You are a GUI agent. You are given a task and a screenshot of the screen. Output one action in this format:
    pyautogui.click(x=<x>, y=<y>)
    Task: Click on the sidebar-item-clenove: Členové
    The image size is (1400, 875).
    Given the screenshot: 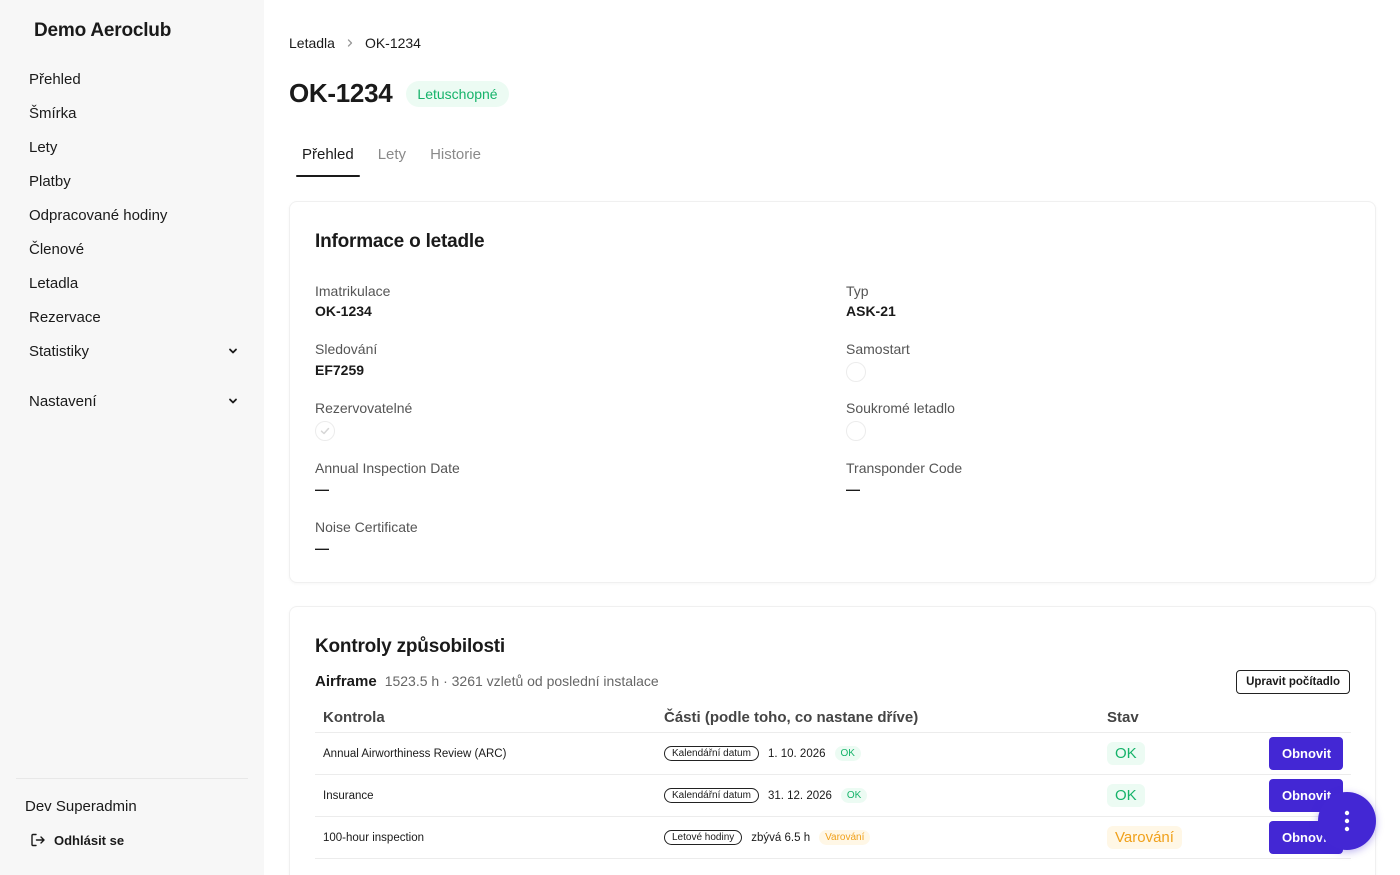 What is the action you would take?
    pyautogui.click(x=134, y=249)
    